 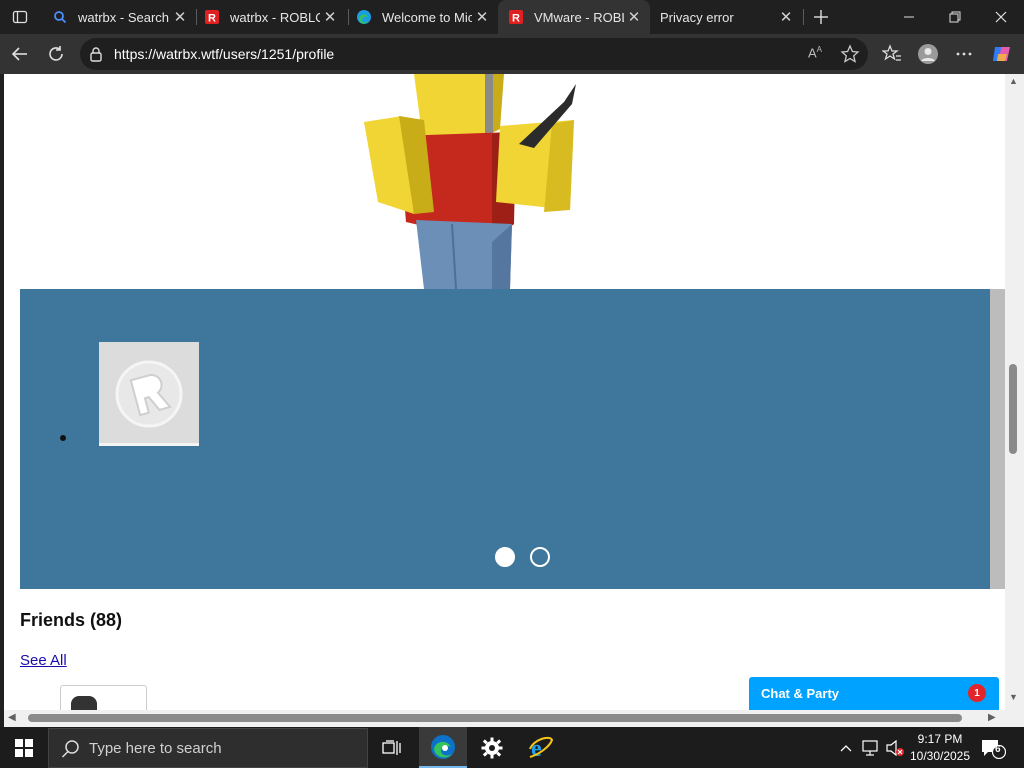 I want to click on profile-avatar-icon, so click(x=928, y=54).